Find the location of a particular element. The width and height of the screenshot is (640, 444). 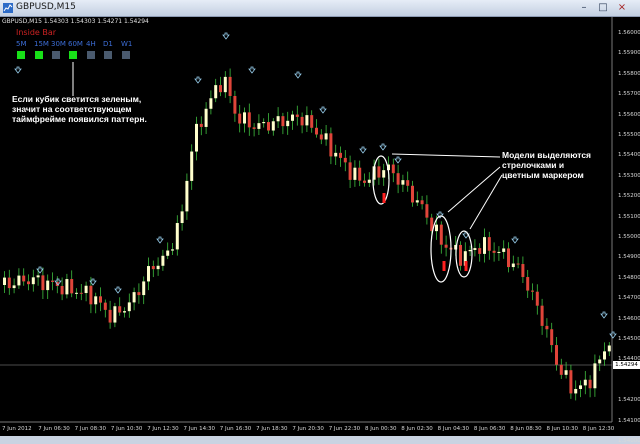

price-tick-label: 1.54000 is located at coordinates (629, 441).